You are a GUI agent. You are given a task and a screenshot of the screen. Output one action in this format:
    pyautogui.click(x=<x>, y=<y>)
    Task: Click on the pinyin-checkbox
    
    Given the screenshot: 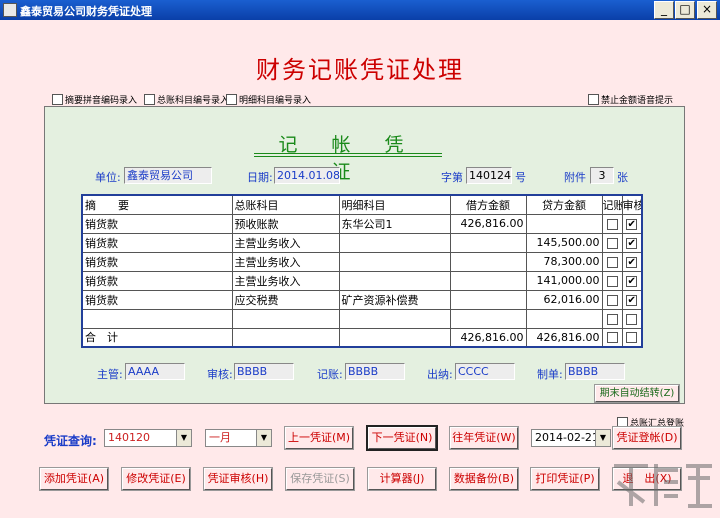 What is the action you would take?
    pyautogui.click(x=57, y=99)
    